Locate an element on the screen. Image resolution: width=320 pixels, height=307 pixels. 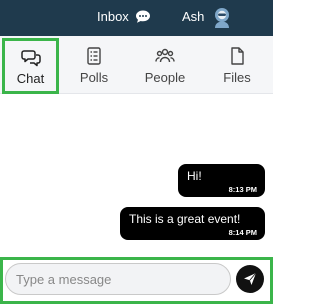
chat-icon is located at coordinates (30, 57).